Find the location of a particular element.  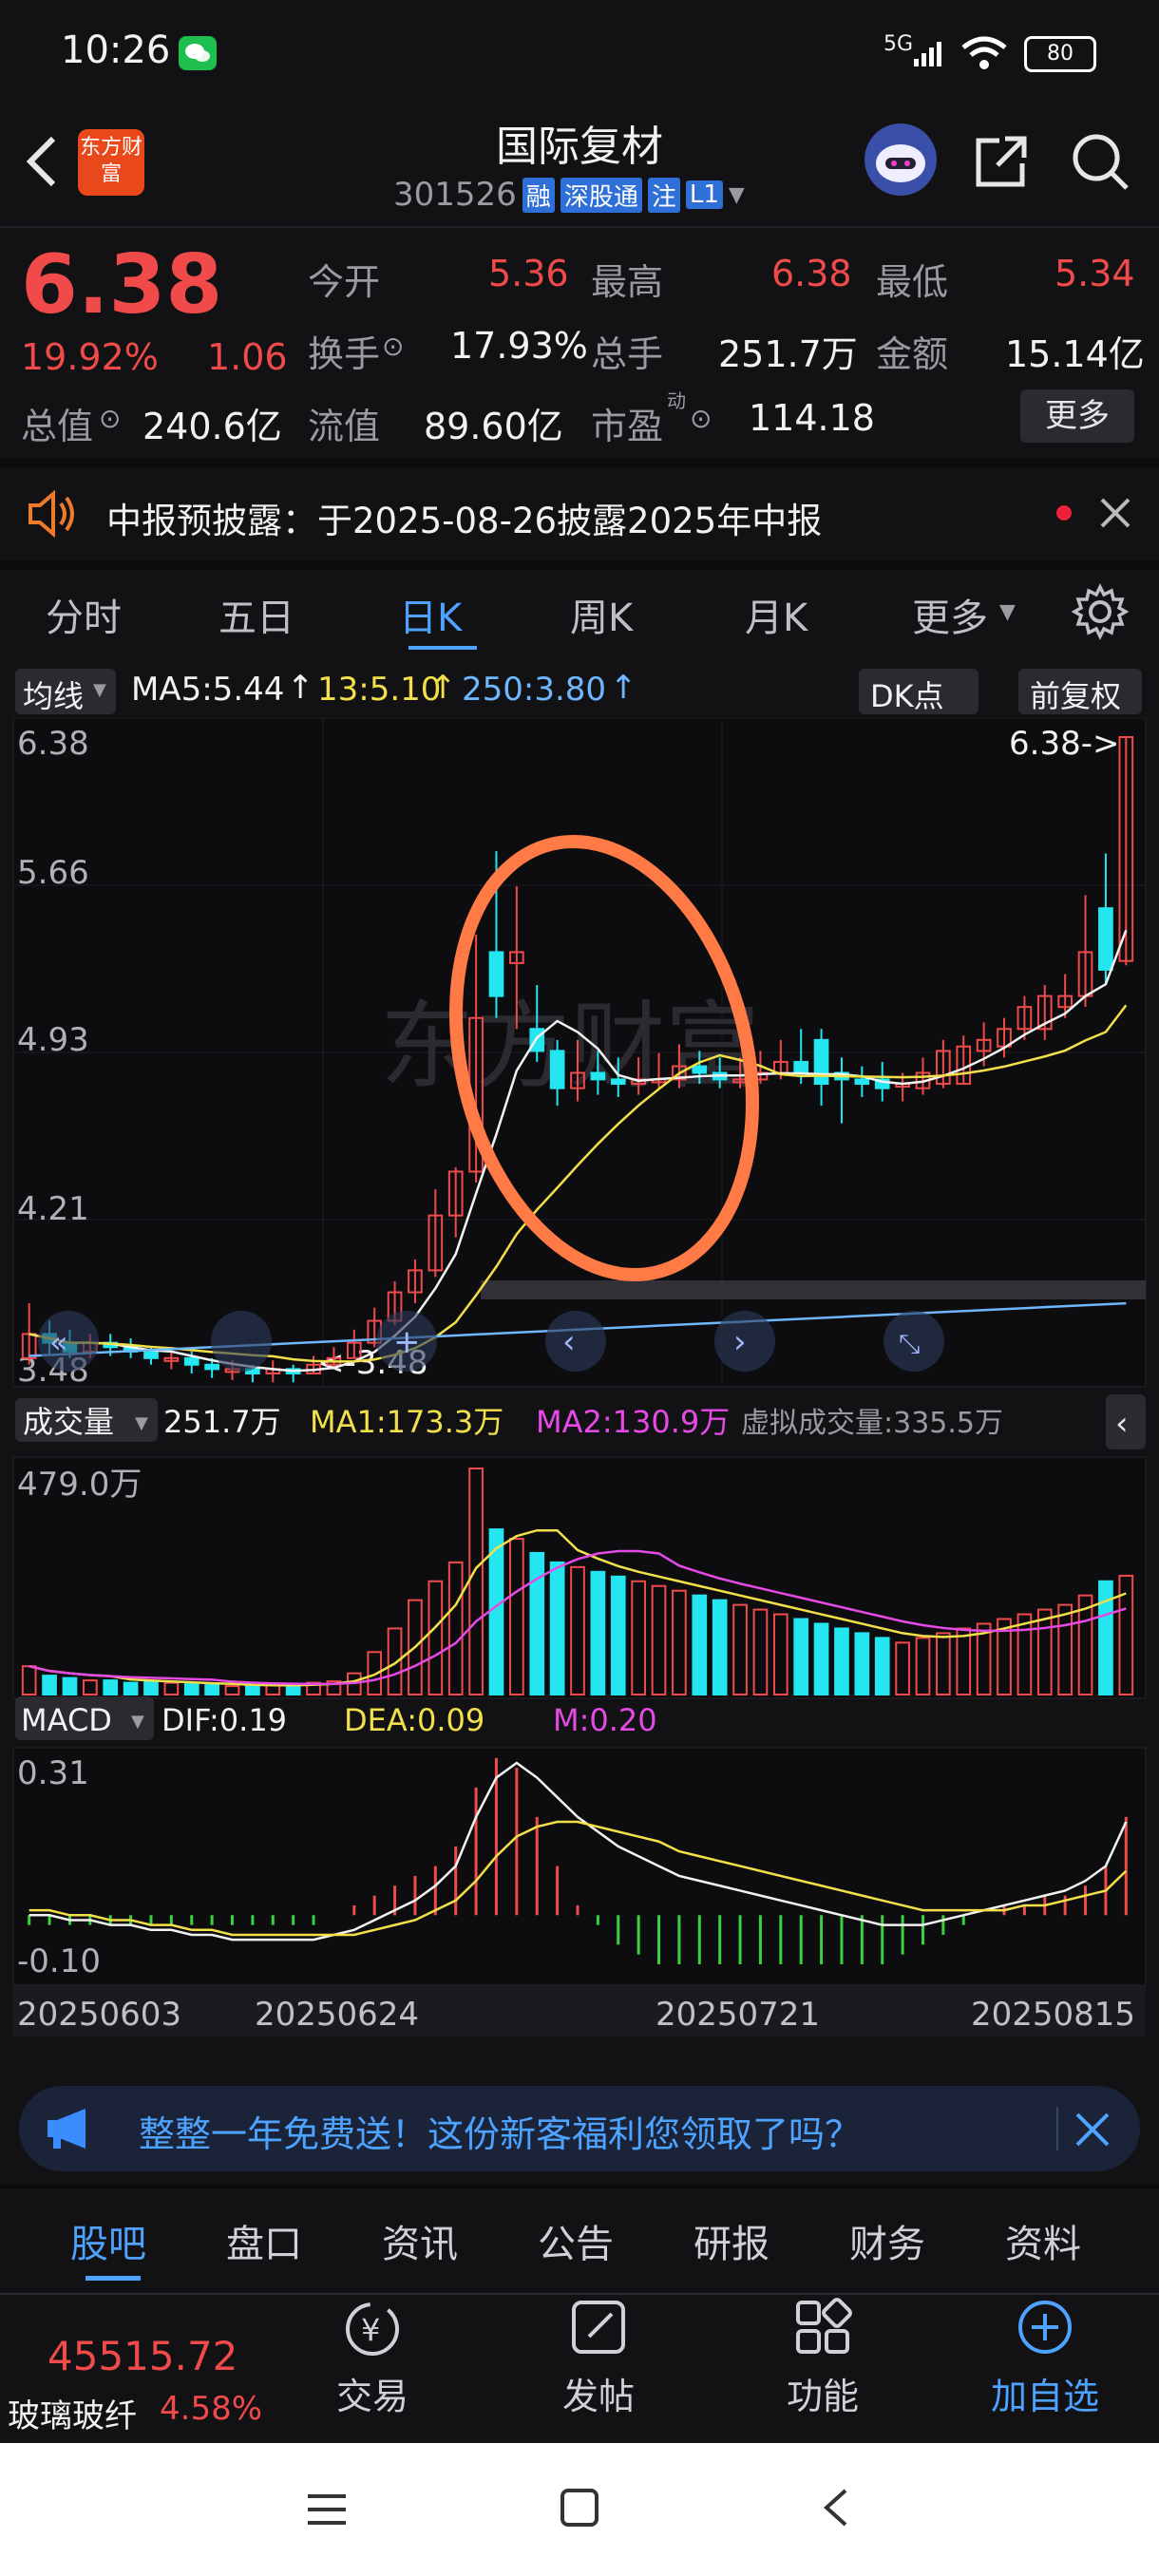

notice-close-icon is located at coordinates (1115, 515).